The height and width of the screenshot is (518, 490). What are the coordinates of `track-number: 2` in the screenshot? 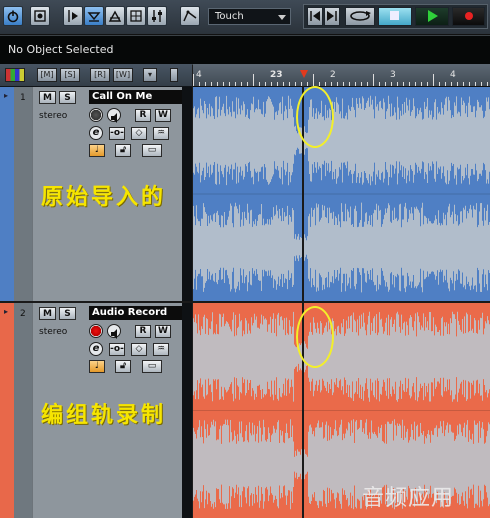 It's located at (23, 314).